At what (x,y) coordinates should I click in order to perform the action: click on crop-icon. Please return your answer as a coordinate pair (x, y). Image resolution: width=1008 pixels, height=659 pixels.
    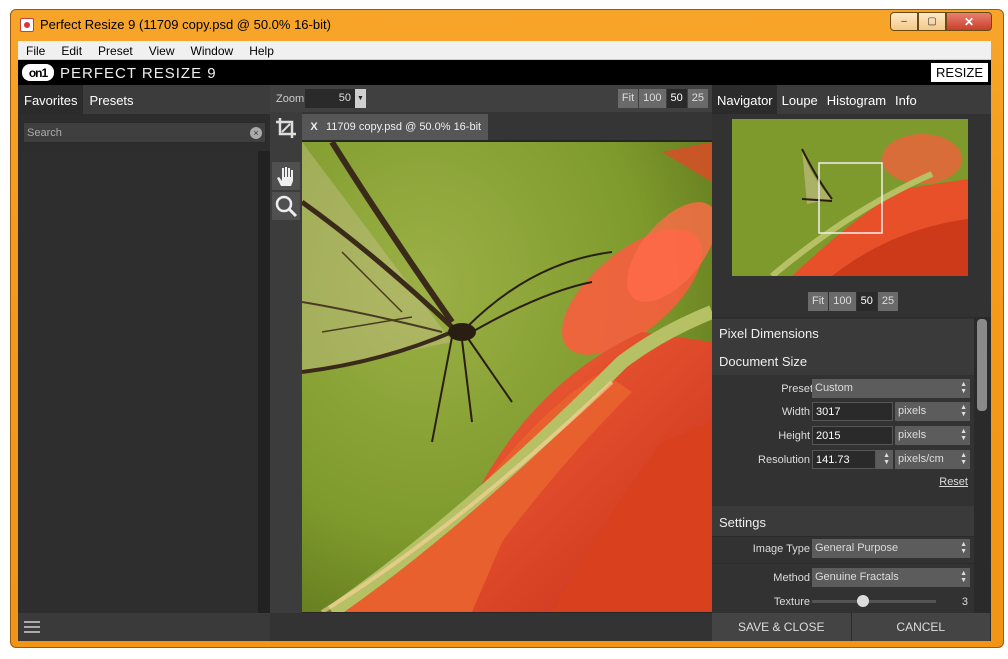
    Looking at the image, I should click on (286, 128).